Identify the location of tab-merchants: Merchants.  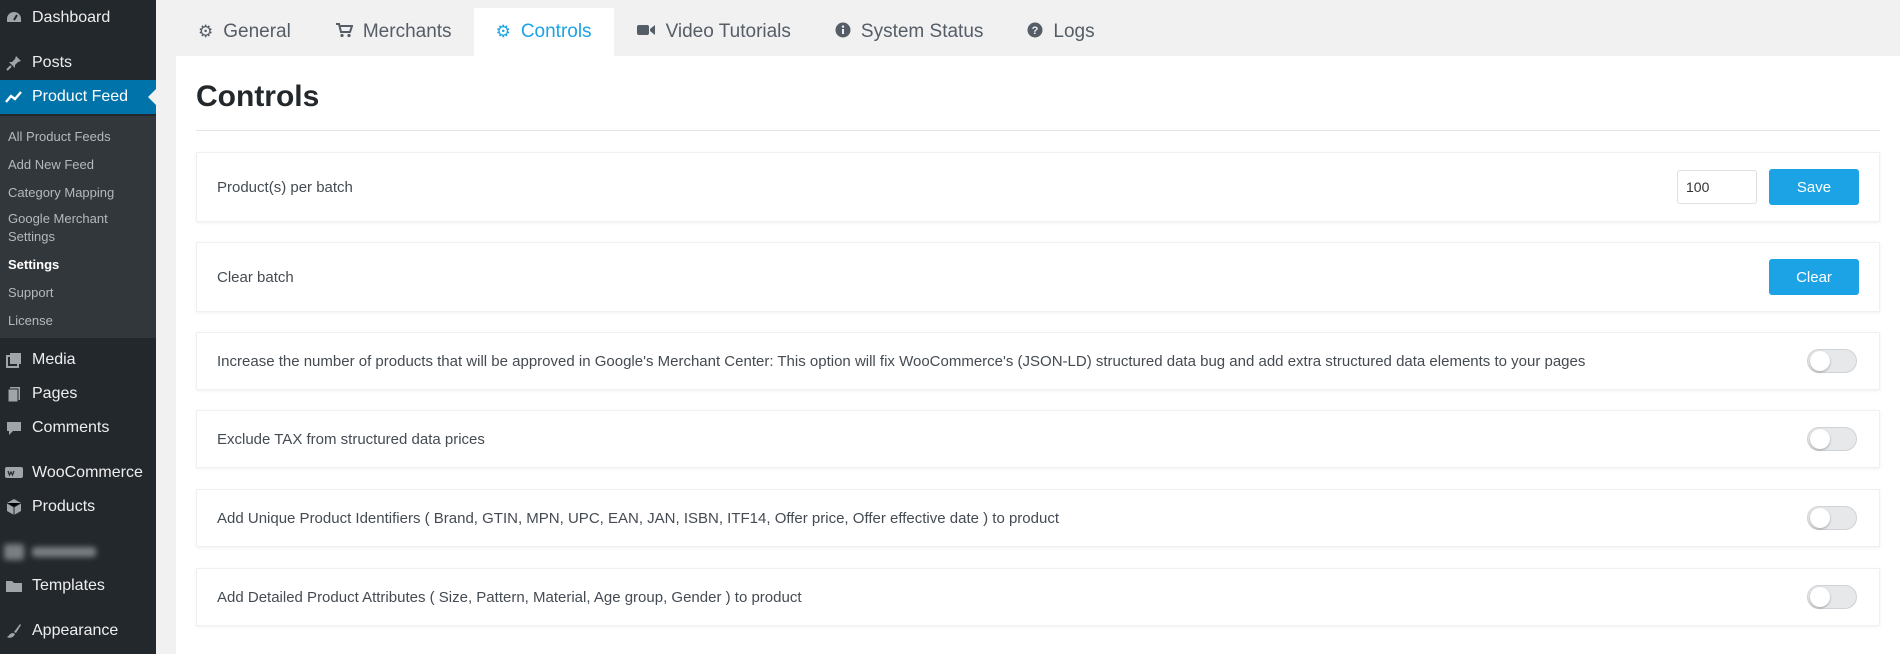
(393, 32).